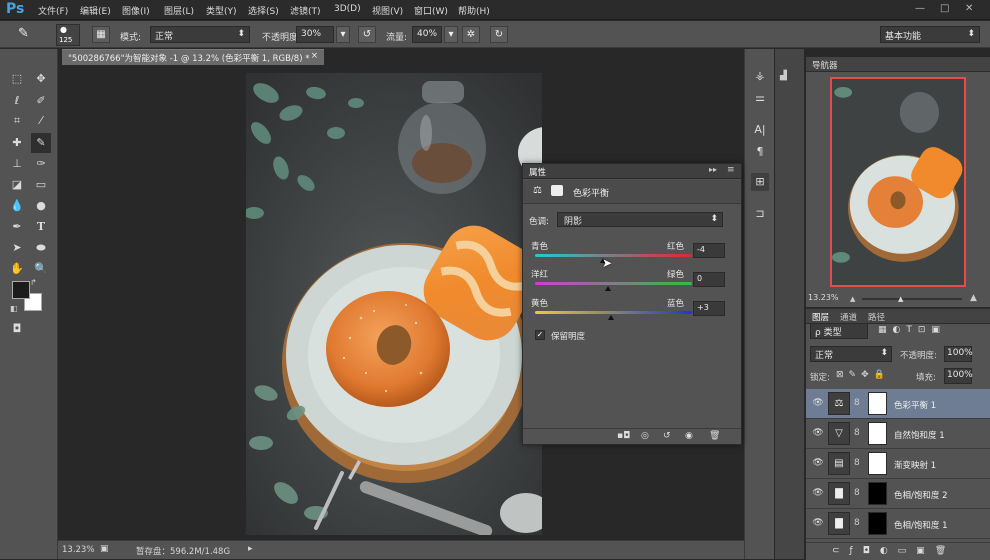 The width and height of the screenshot is (990, 560). What do you see at coordinates (667, 436) in the screenshot?
I see `reset-icon: ↺` at bounding box center [667, 436].